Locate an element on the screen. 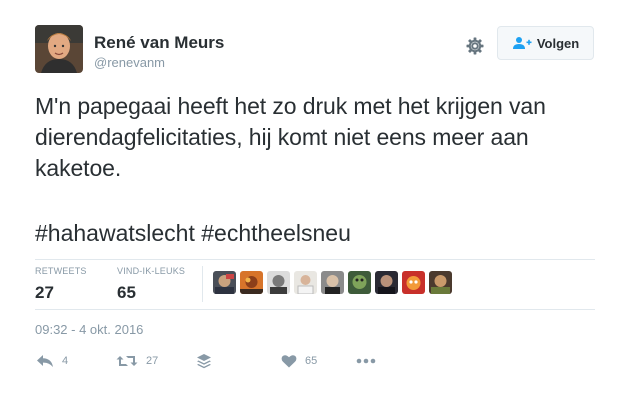  retweets-count: 27 is located at coordinates (44, 292).